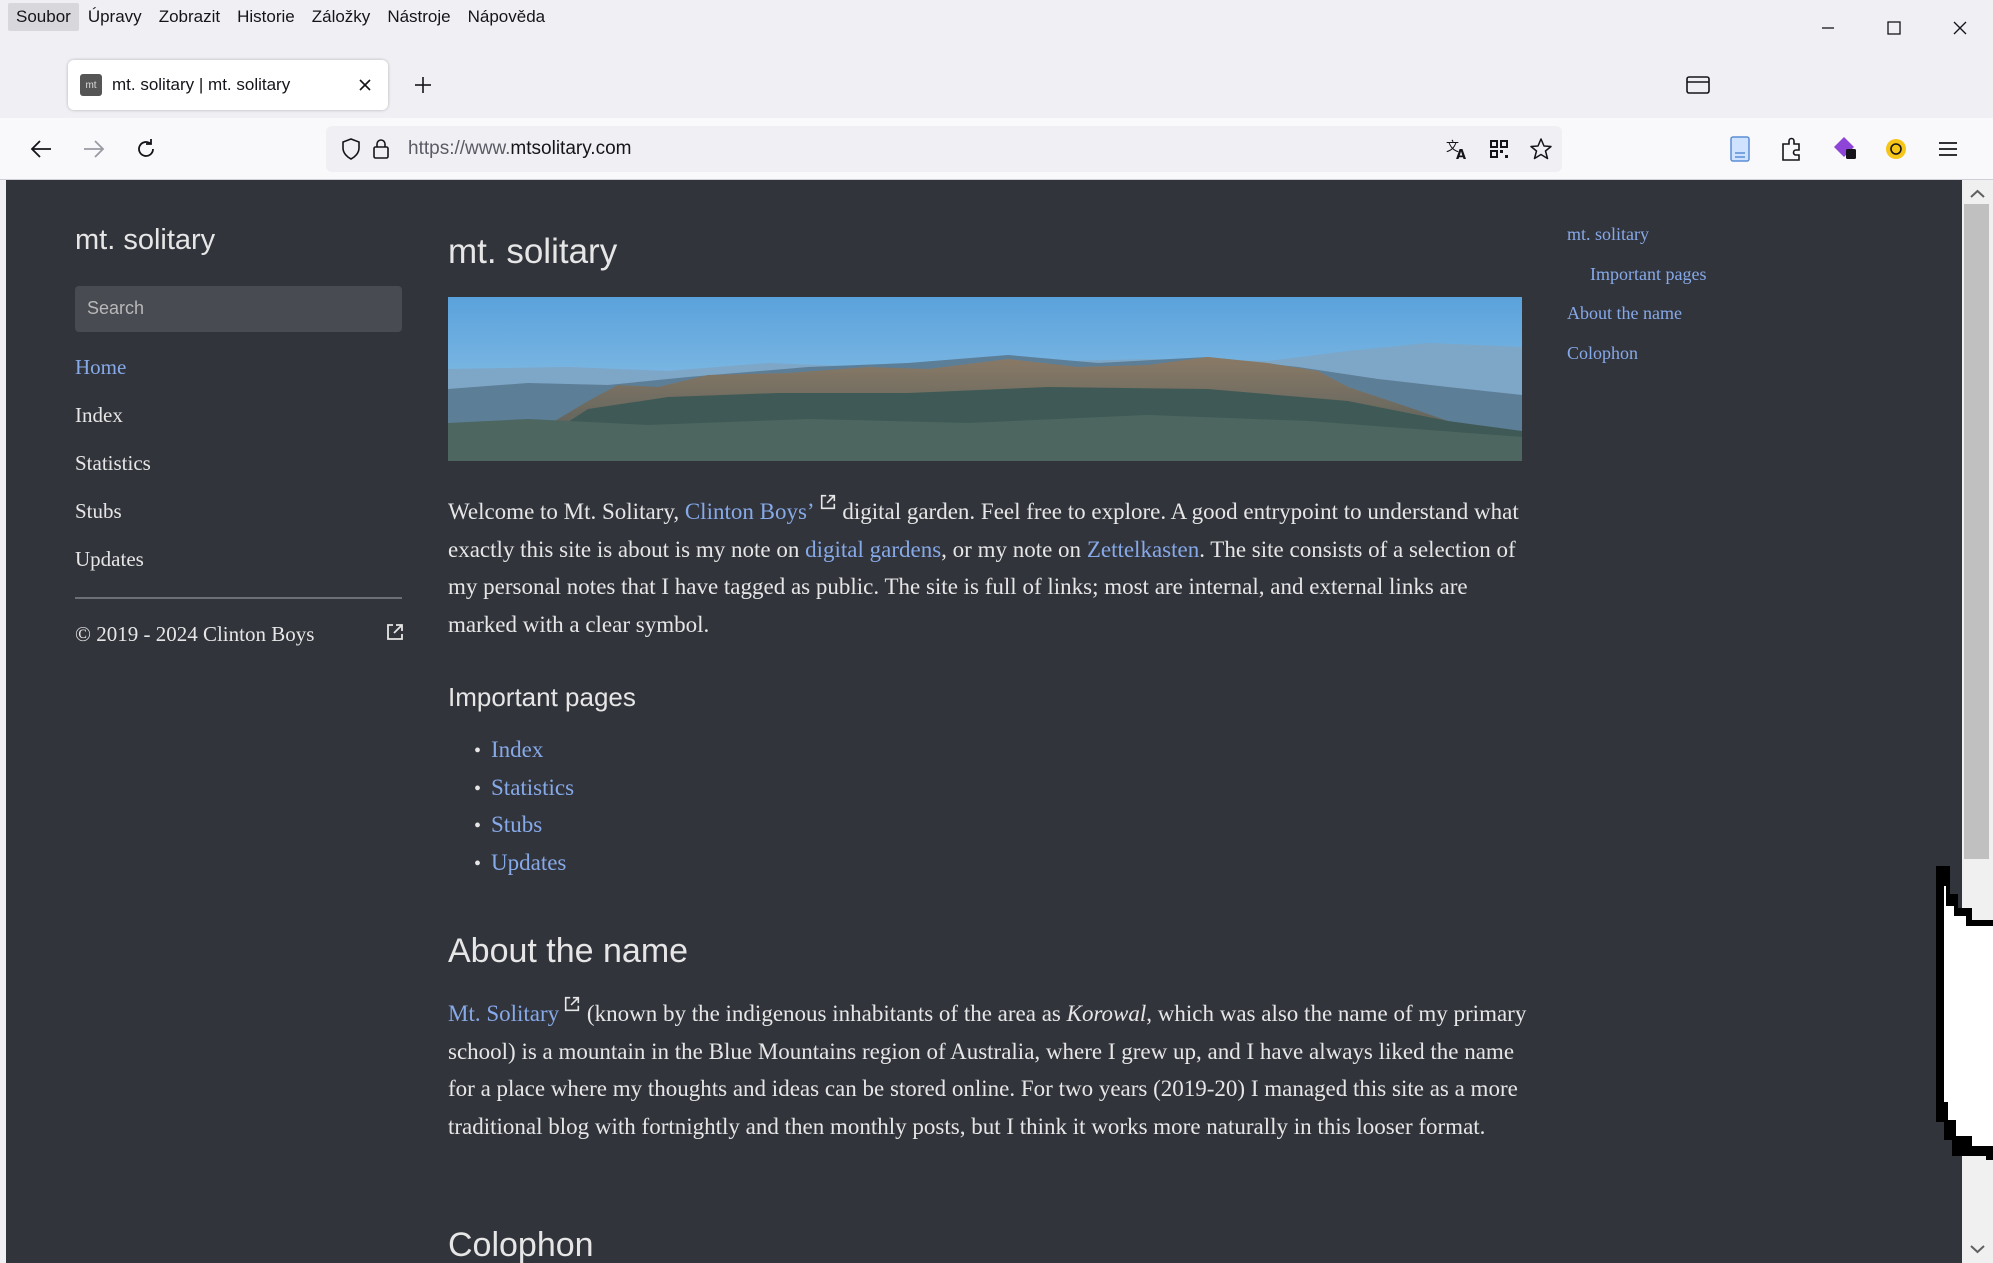 This screenshot has width=1993, height=1263. I want to click on tab-close-button, so click(365, 85).